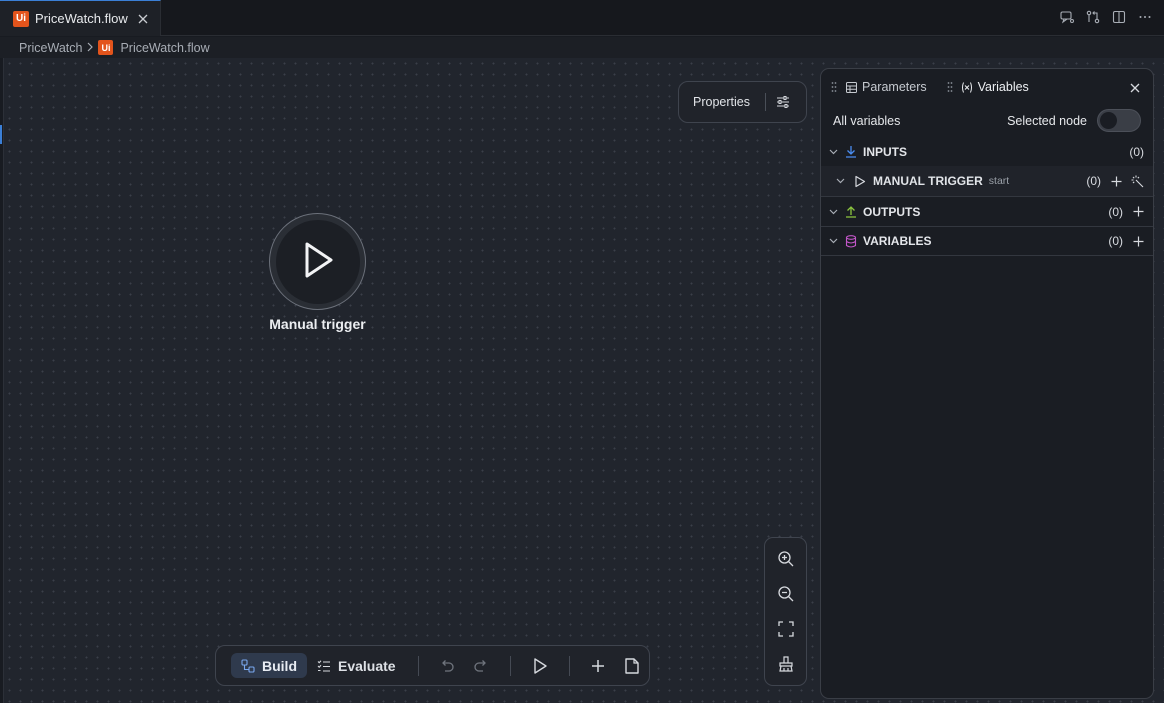 This screenshot has width=1164, height=703. Describe the element at coordinates (1106, 17) in the screenshot. I see `editor-actions` at that location.